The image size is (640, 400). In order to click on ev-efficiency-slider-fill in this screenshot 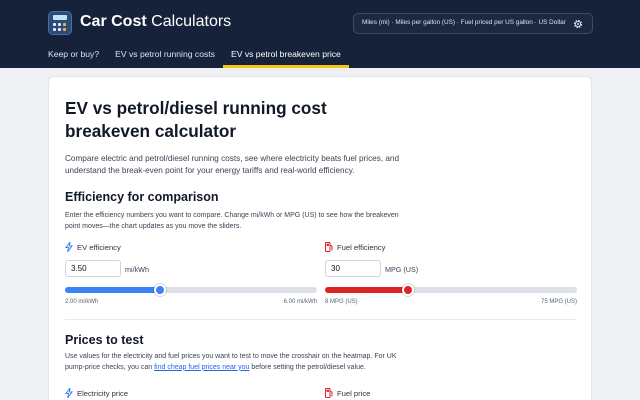, I will do `click(112, 290)`.